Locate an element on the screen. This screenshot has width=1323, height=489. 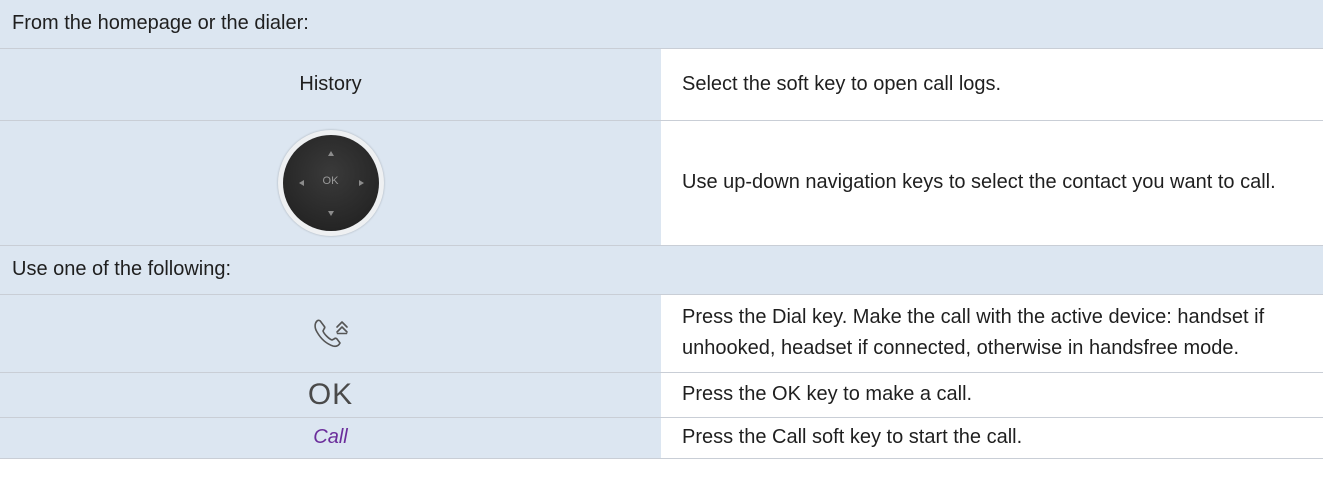
history-description: Select the soft key to open call logs. is located at coordinates (992, 84).